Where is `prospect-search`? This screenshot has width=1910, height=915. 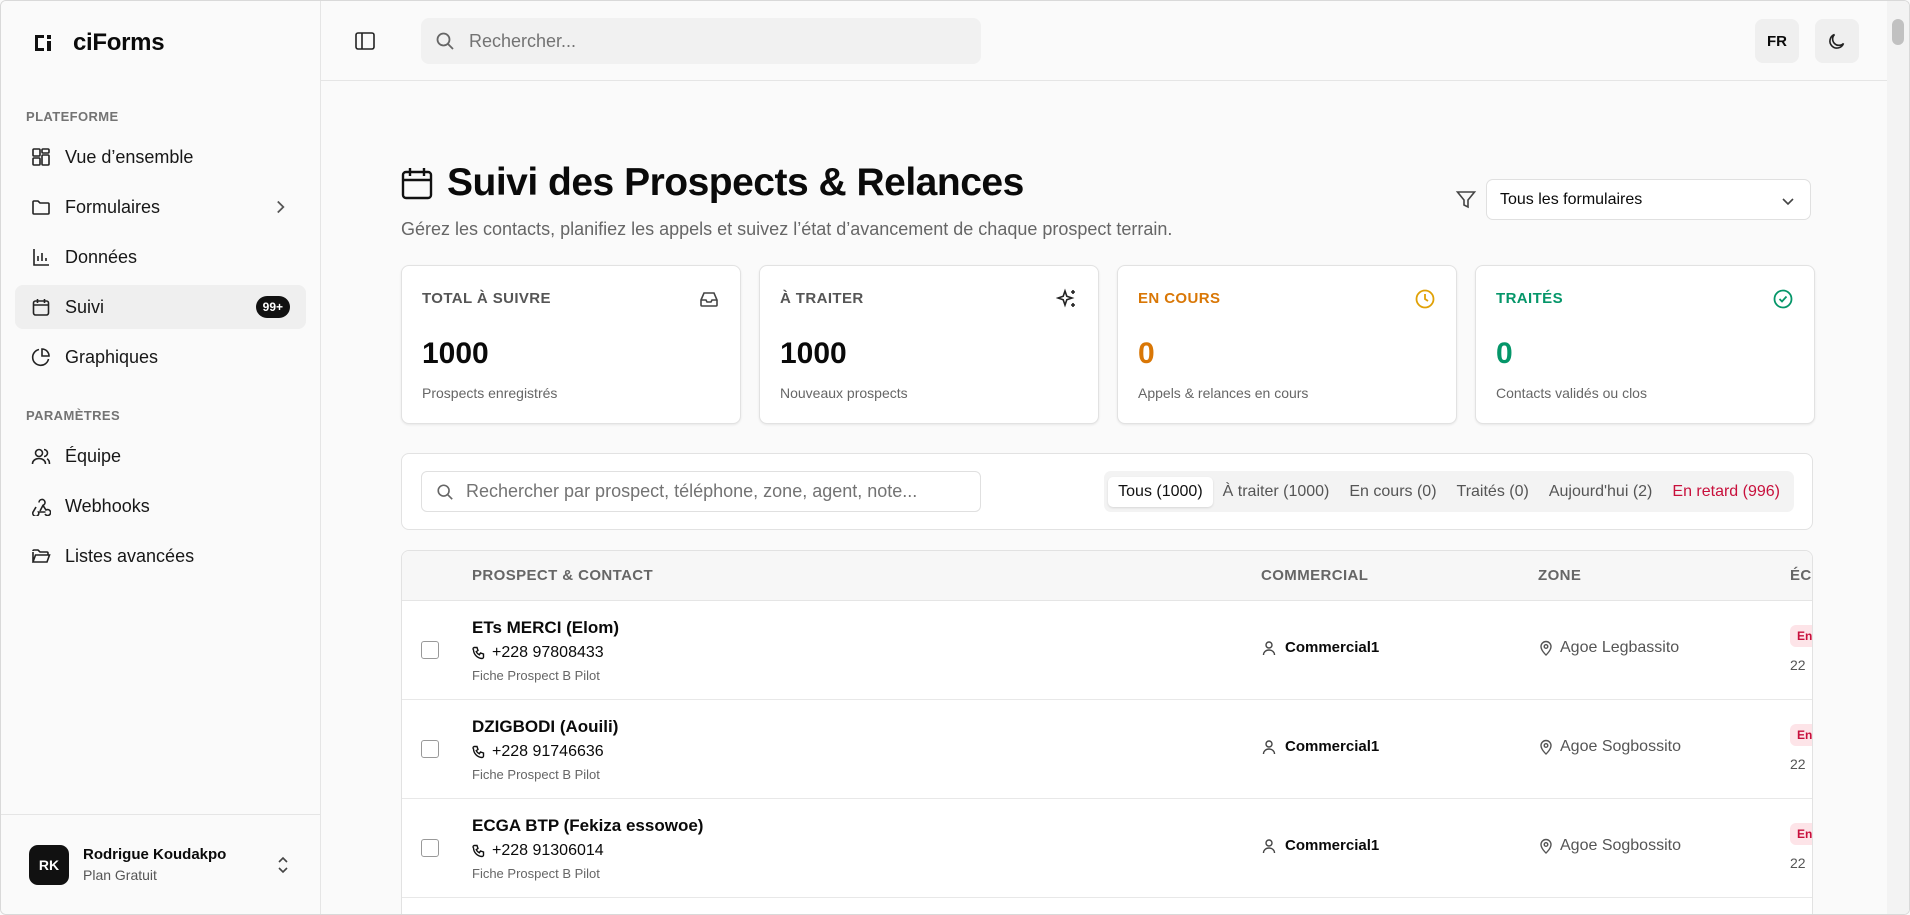
prospect-search is located at coordinates (701, 491).